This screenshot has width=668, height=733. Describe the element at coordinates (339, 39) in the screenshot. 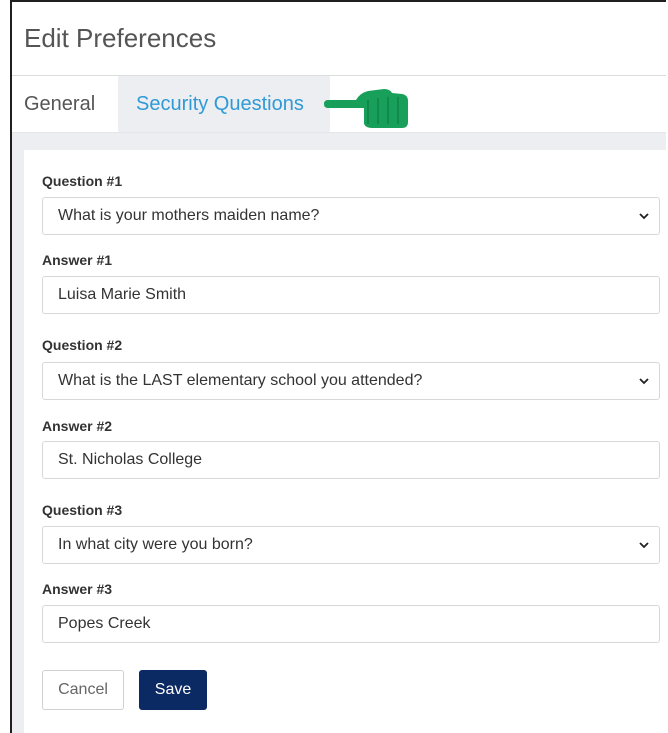

I see `dialog-header: Edit Preferences` at that location.